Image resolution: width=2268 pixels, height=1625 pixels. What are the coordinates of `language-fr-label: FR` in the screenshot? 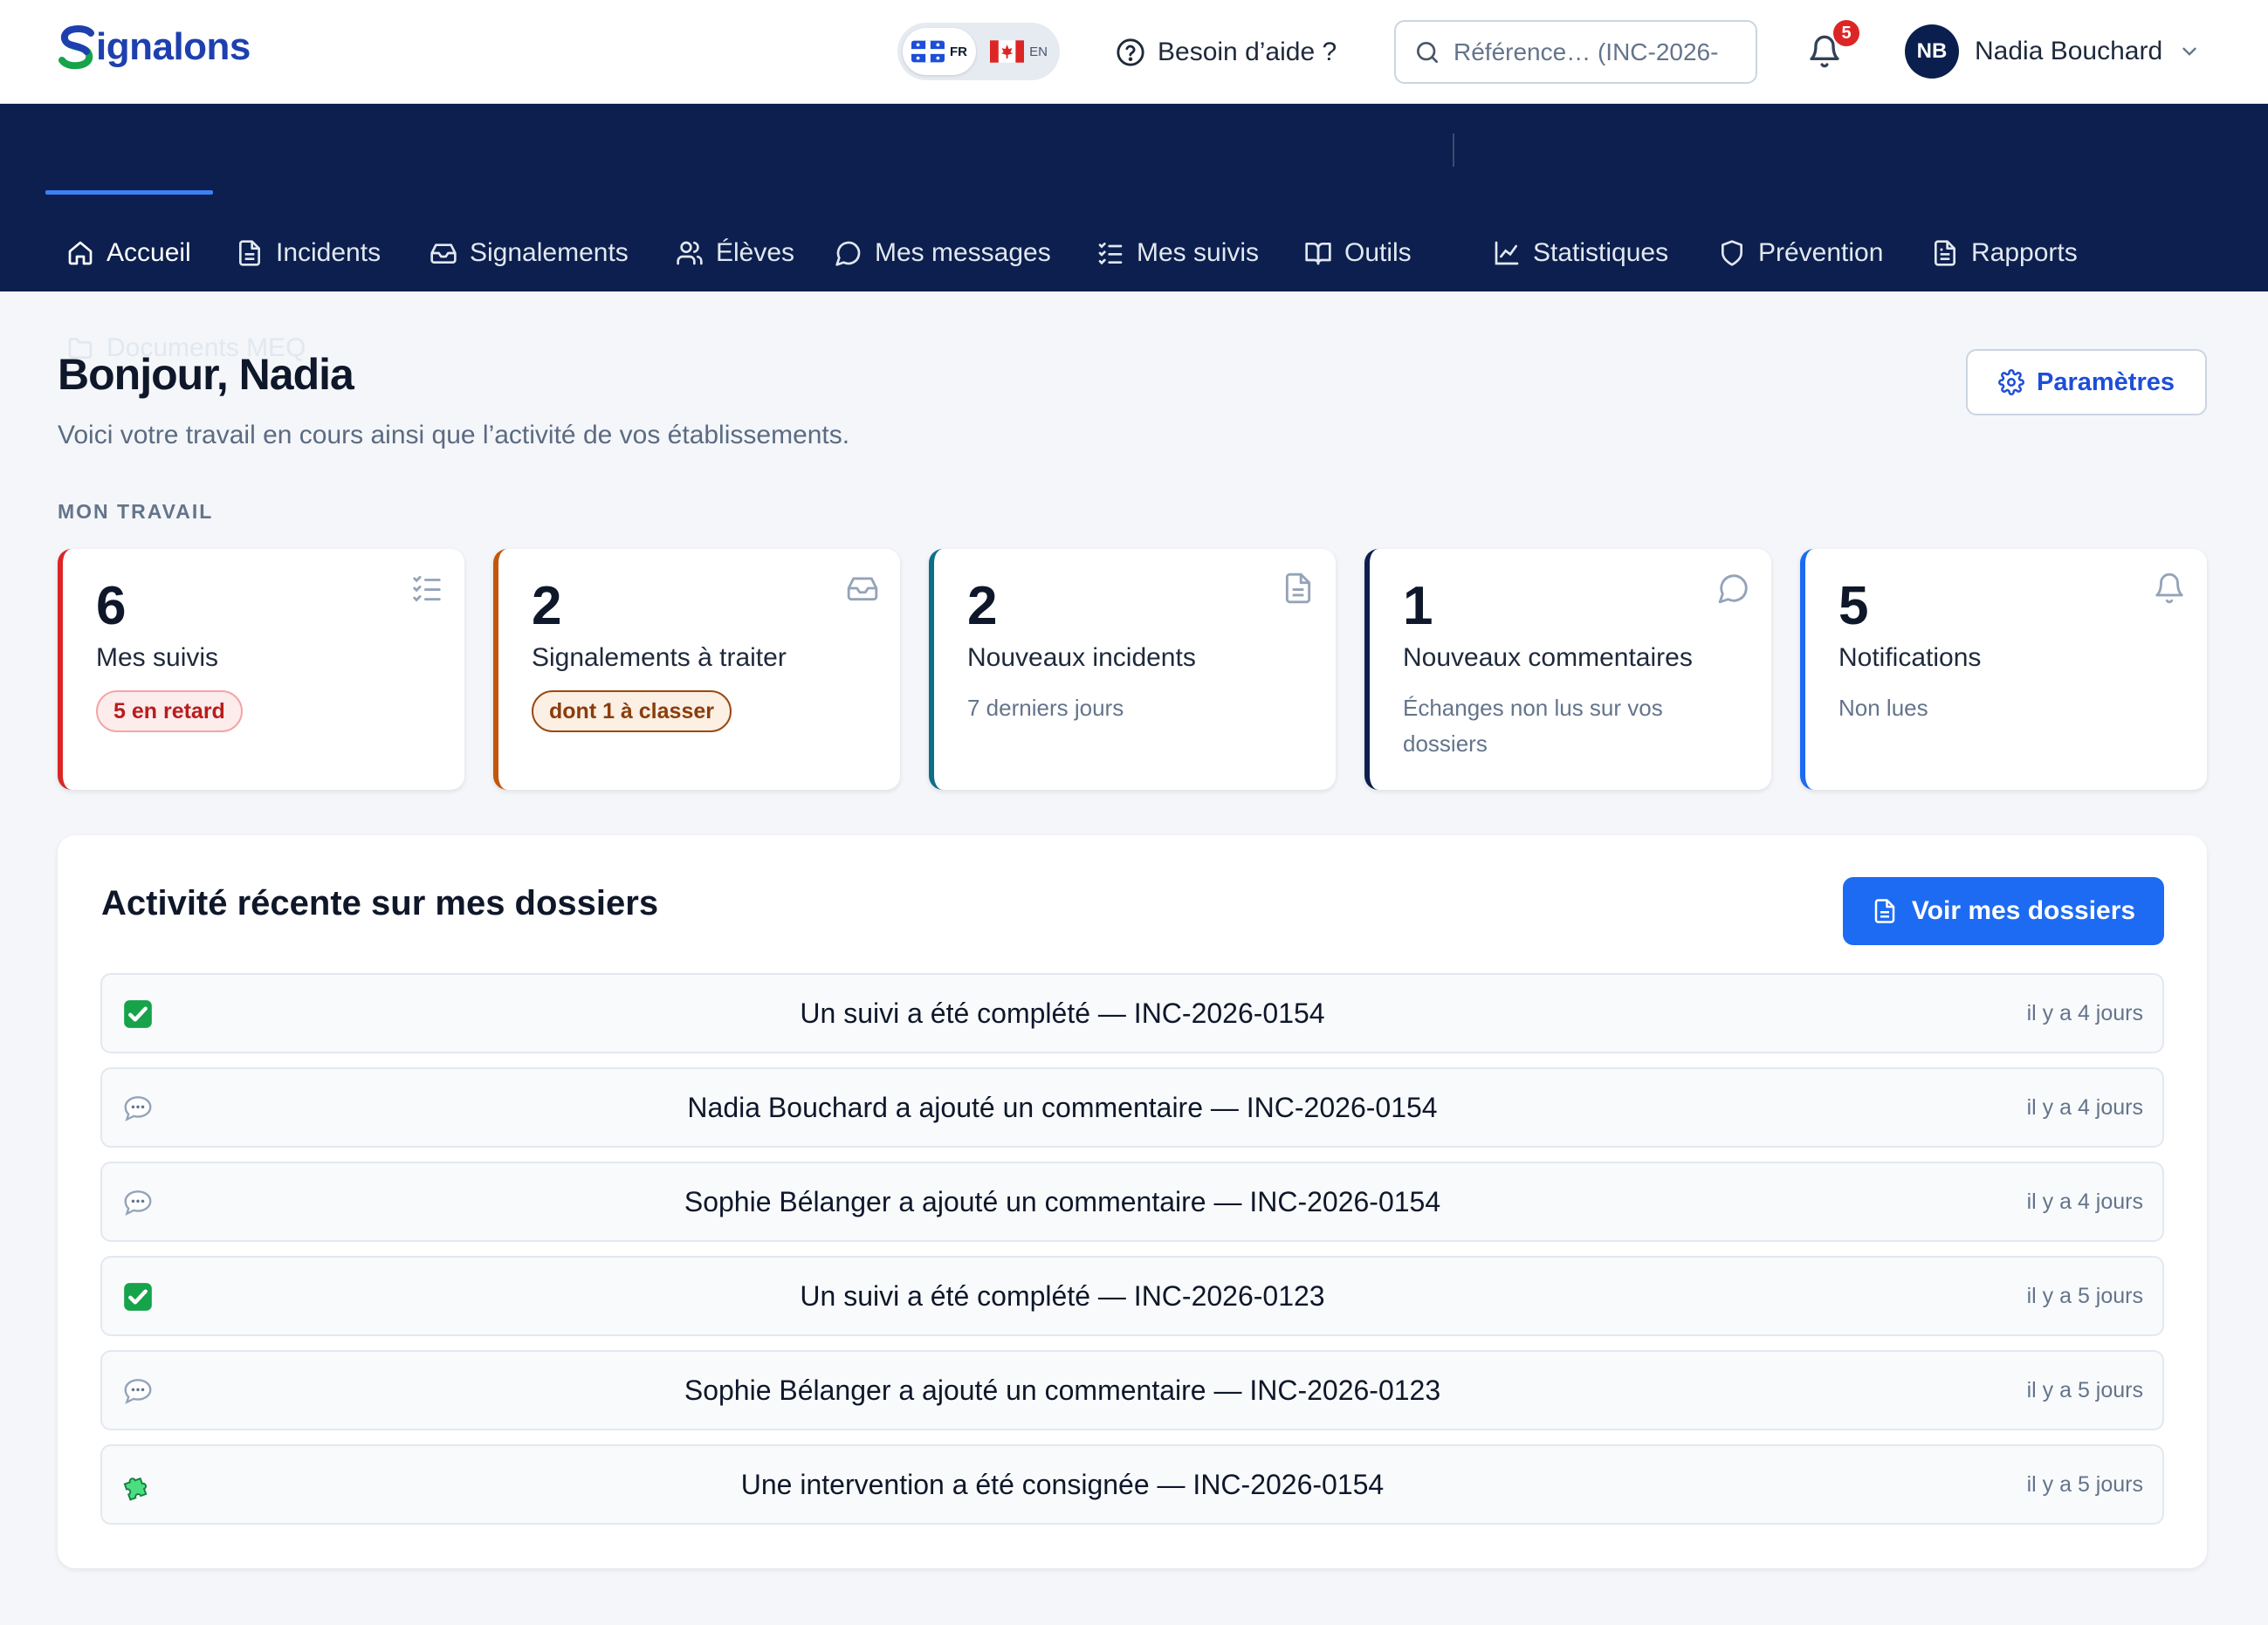 It's located at (959, 51).